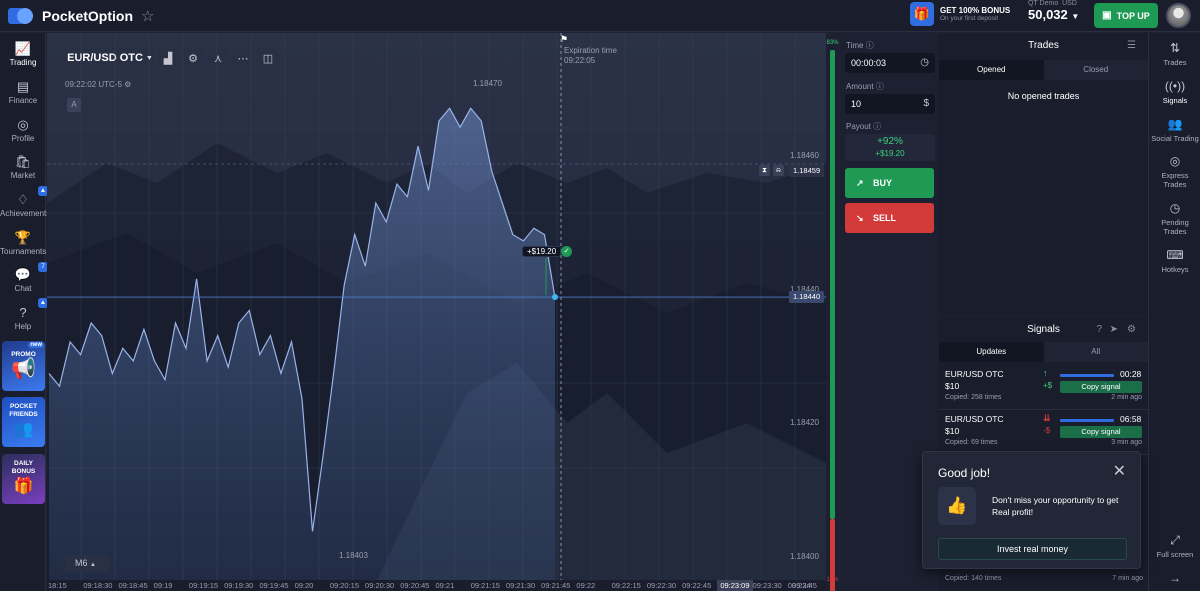  Describe the element at coordinates (1126, 442) in the screenshot. I see `signal-ago: 3 min ago` at that location.